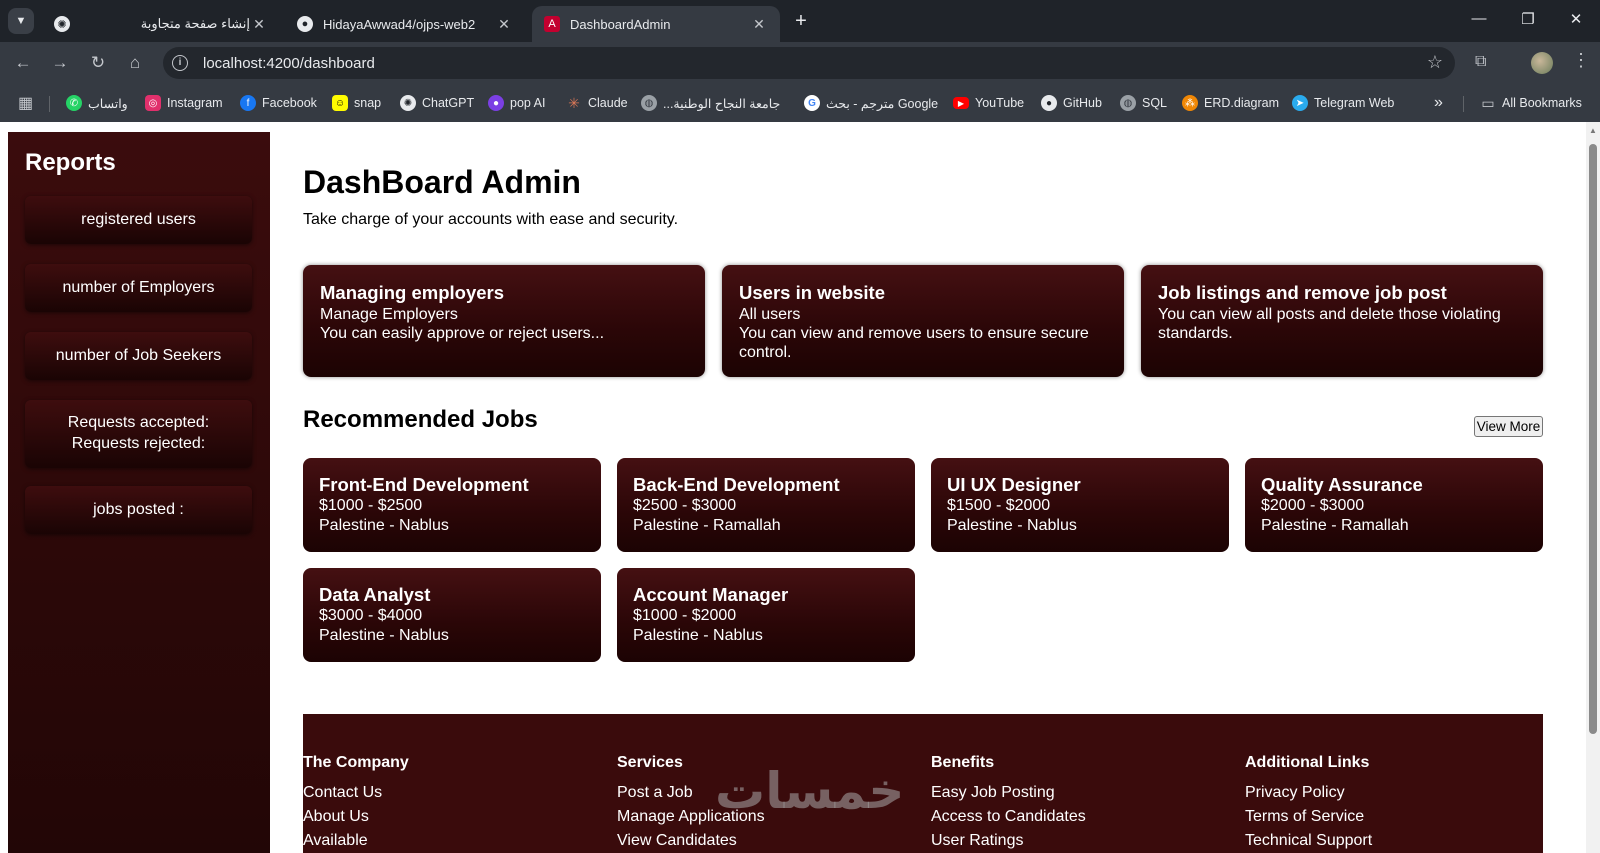 This screenshot has width=1600, height=853. Describe the element at coordinates (1008, 793) in the screenshot. I see `footer-link: Easy Job Posting` at that location.